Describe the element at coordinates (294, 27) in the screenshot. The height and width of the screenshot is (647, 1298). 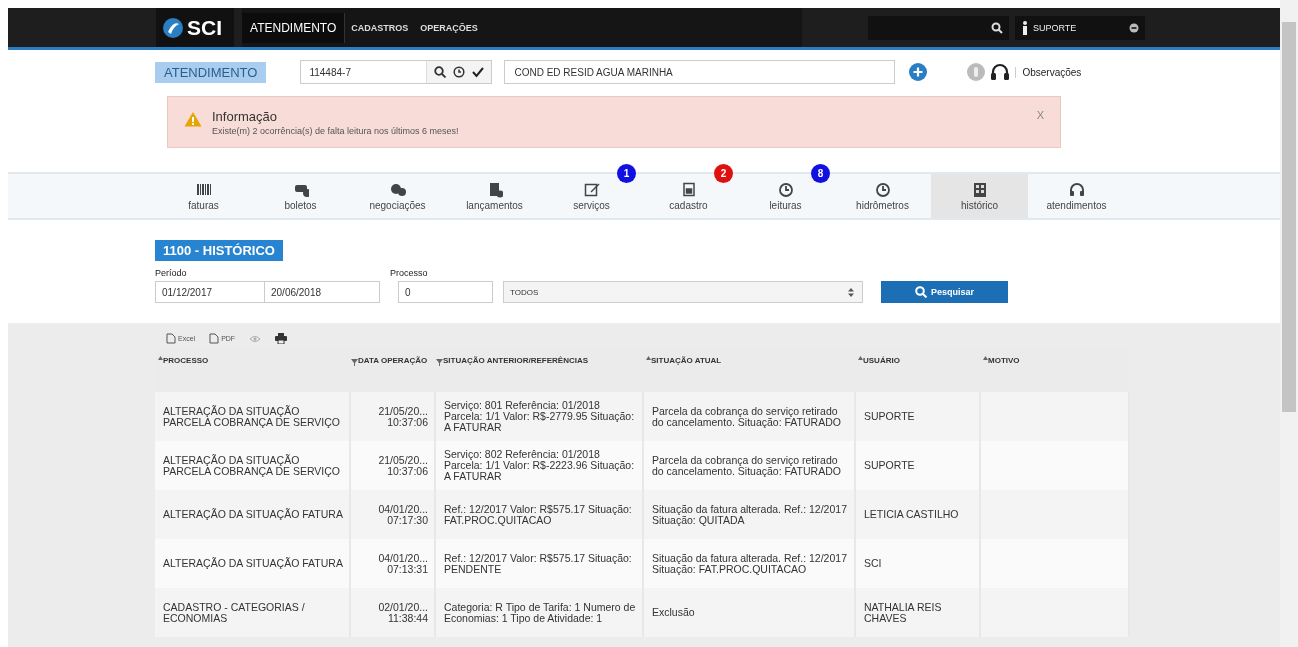
I see `nav-item: ATENDIMENTO` at that location.